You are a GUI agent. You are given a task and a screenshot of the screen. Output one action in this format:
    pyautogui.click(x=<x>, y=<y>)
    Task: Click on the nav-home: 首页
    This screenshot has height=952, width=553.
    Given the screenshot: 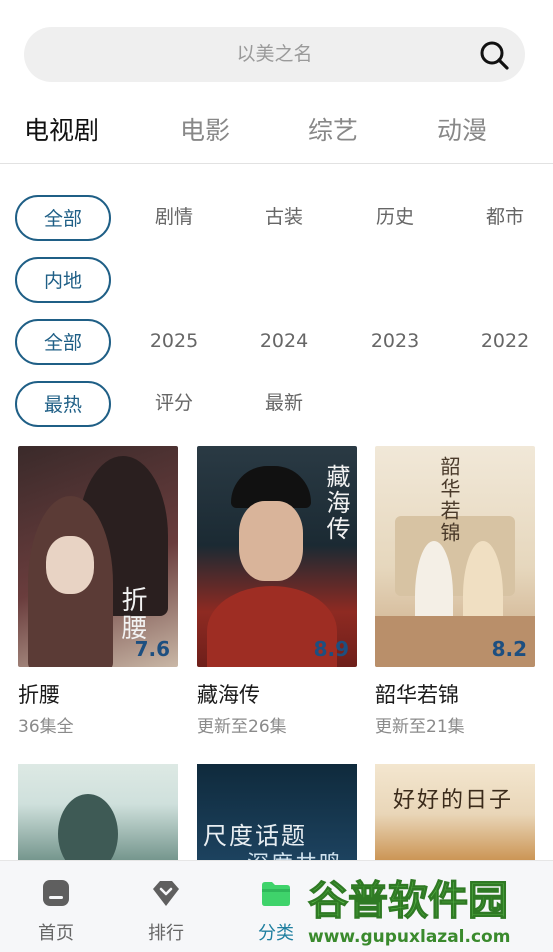 What is the action you would take?
    pyautogui.click(x=56, y=906)
    